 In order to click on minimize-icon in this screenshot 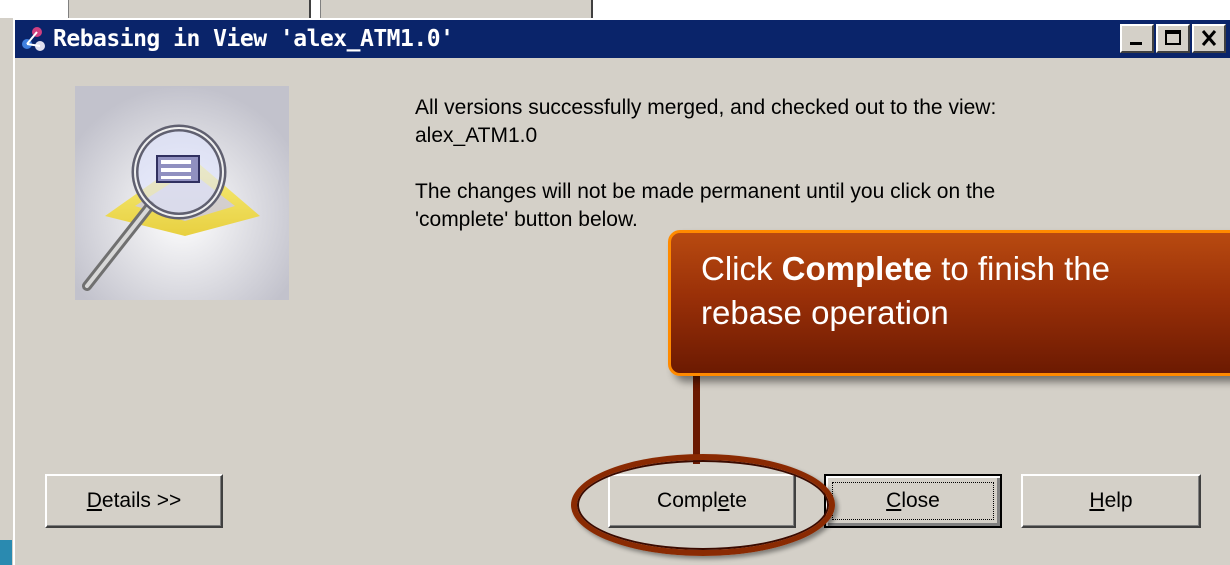, I will do `click(1136, 43)`.